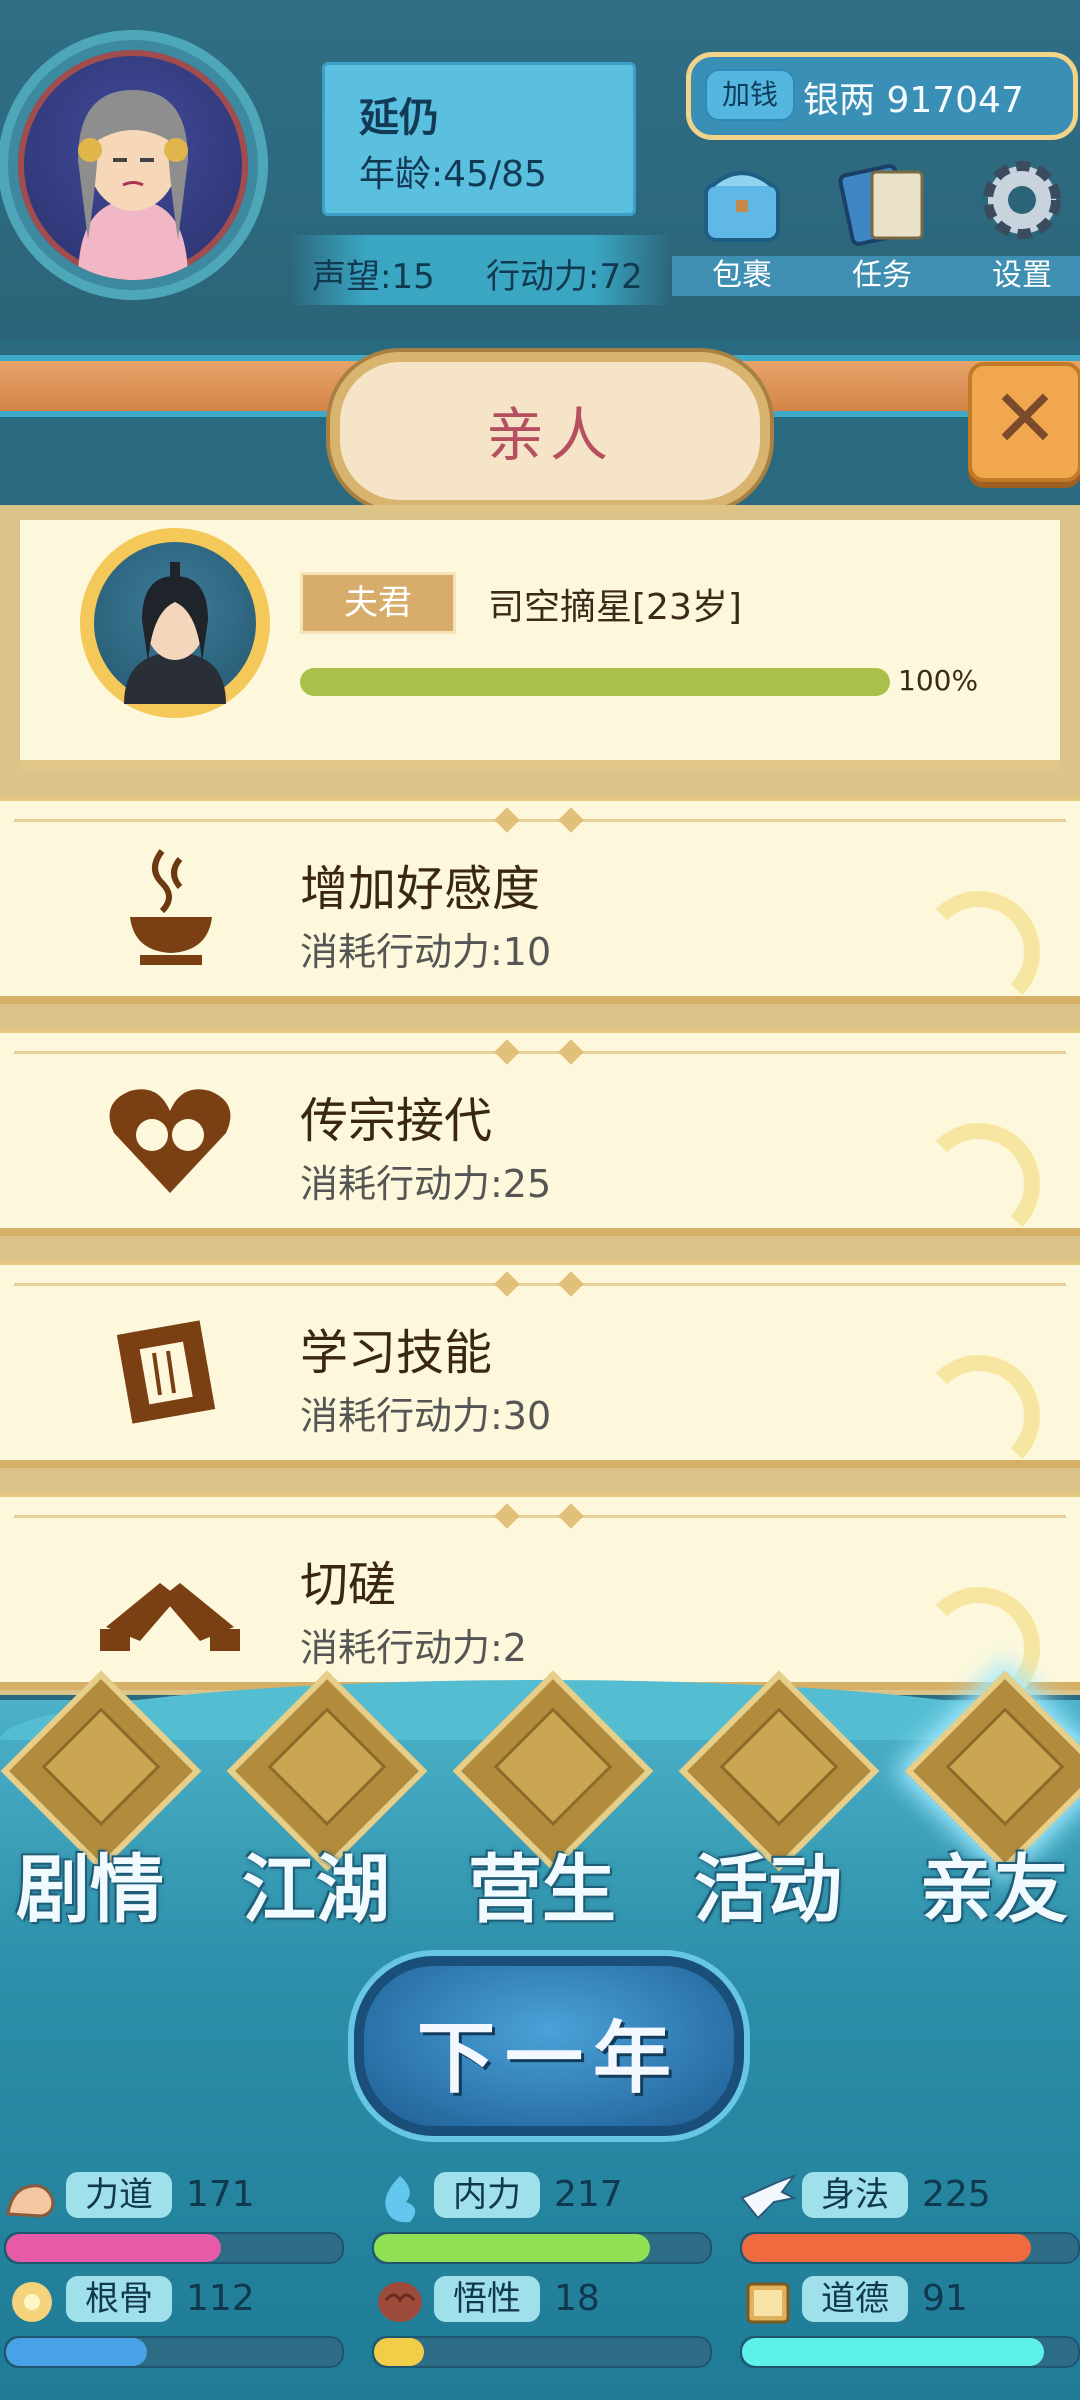 This screenshot has height=2400, width=1080. Describe the element at coordinates (119, 2299) in the screenshot. I see `attr-name: 根骨` at that location.